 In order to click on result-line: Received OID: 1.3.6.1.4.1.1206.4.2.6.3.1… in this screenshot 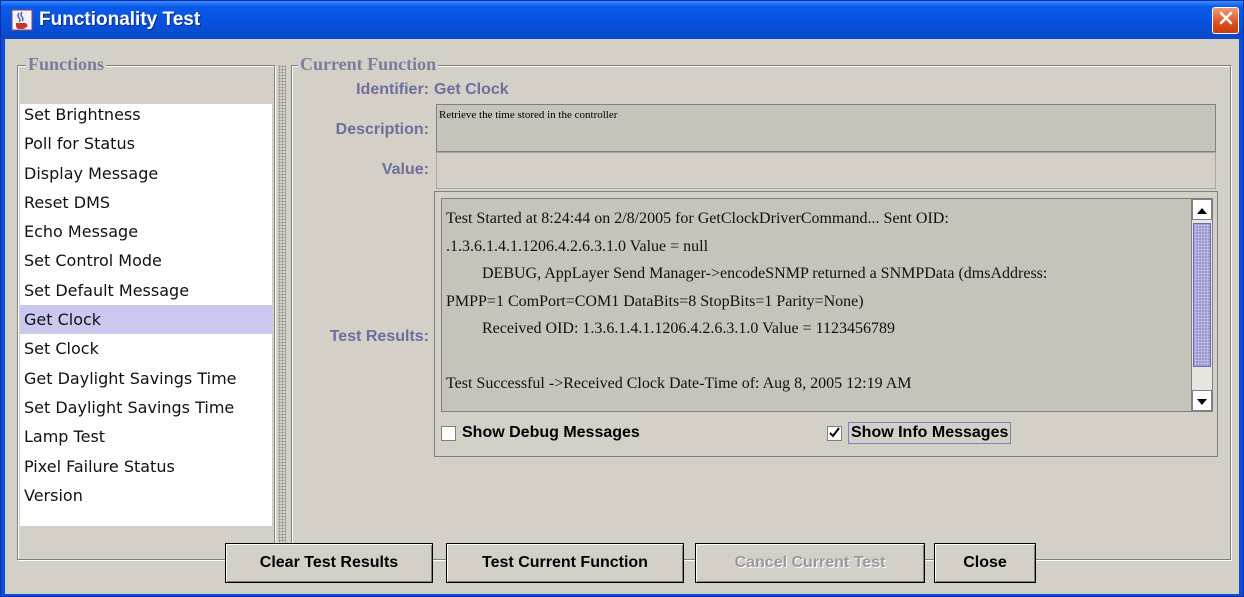, I will do `click(688, 328)`.